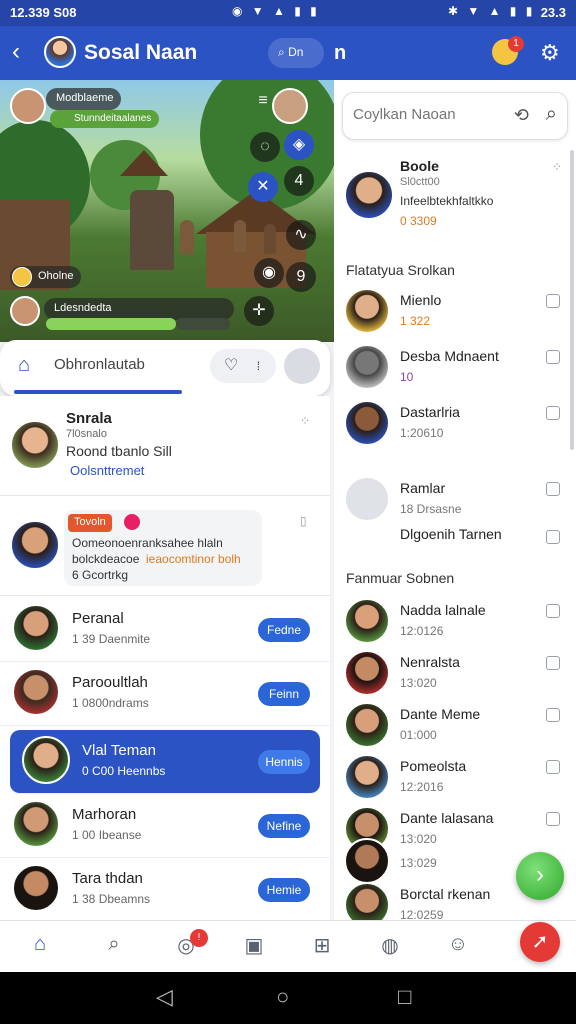 The height and width of the screenshot is (1024, 576). I want to click on contact-row: Nenralsta 13:020, so click(455, 676).